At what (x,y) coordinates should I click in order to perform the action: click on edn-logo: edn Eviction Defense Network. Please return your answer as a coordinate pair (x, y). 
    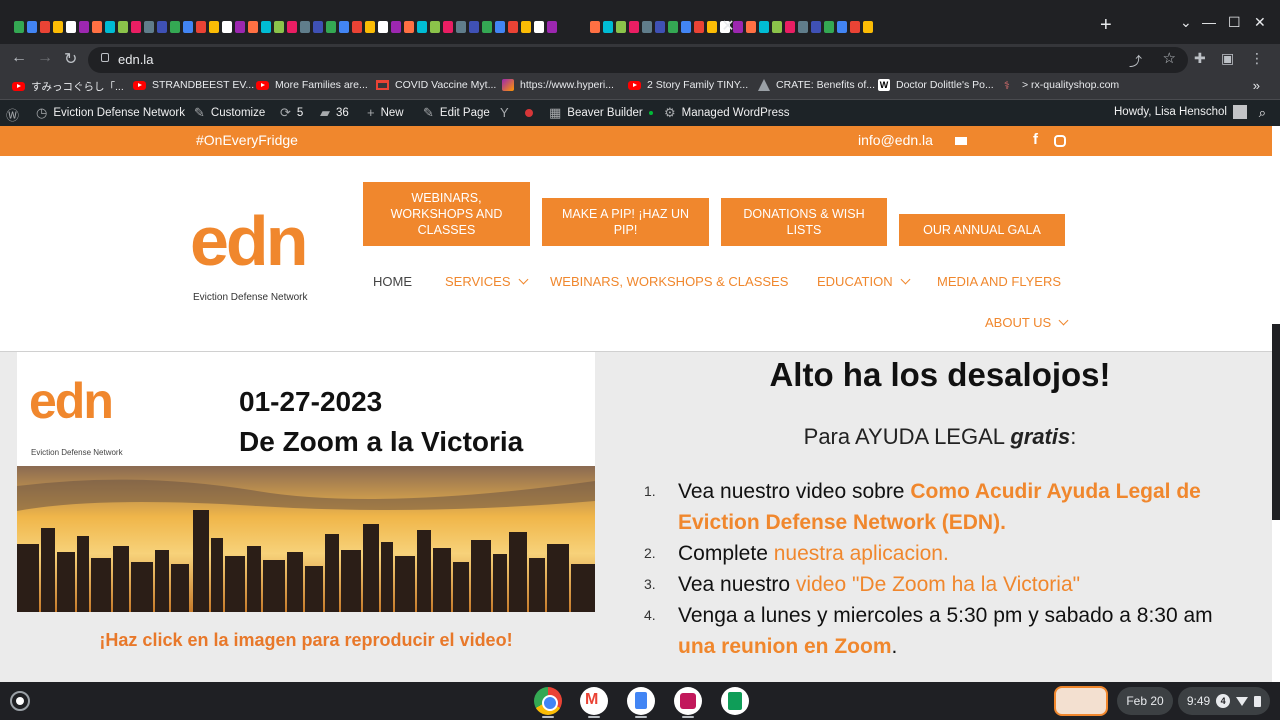
    Looking at the image, I should click on (260, 256).